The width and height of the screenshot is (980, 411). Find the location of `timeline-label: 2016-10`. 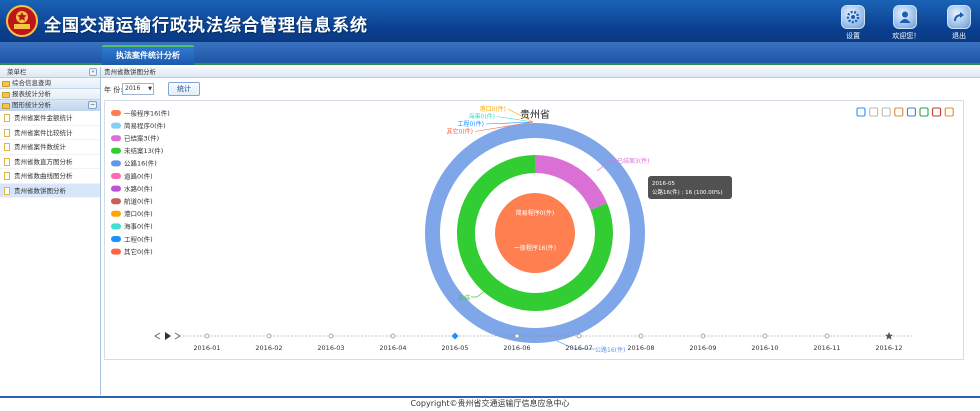

timeline-label: 2016-10 is located at coordinates (764, 348).